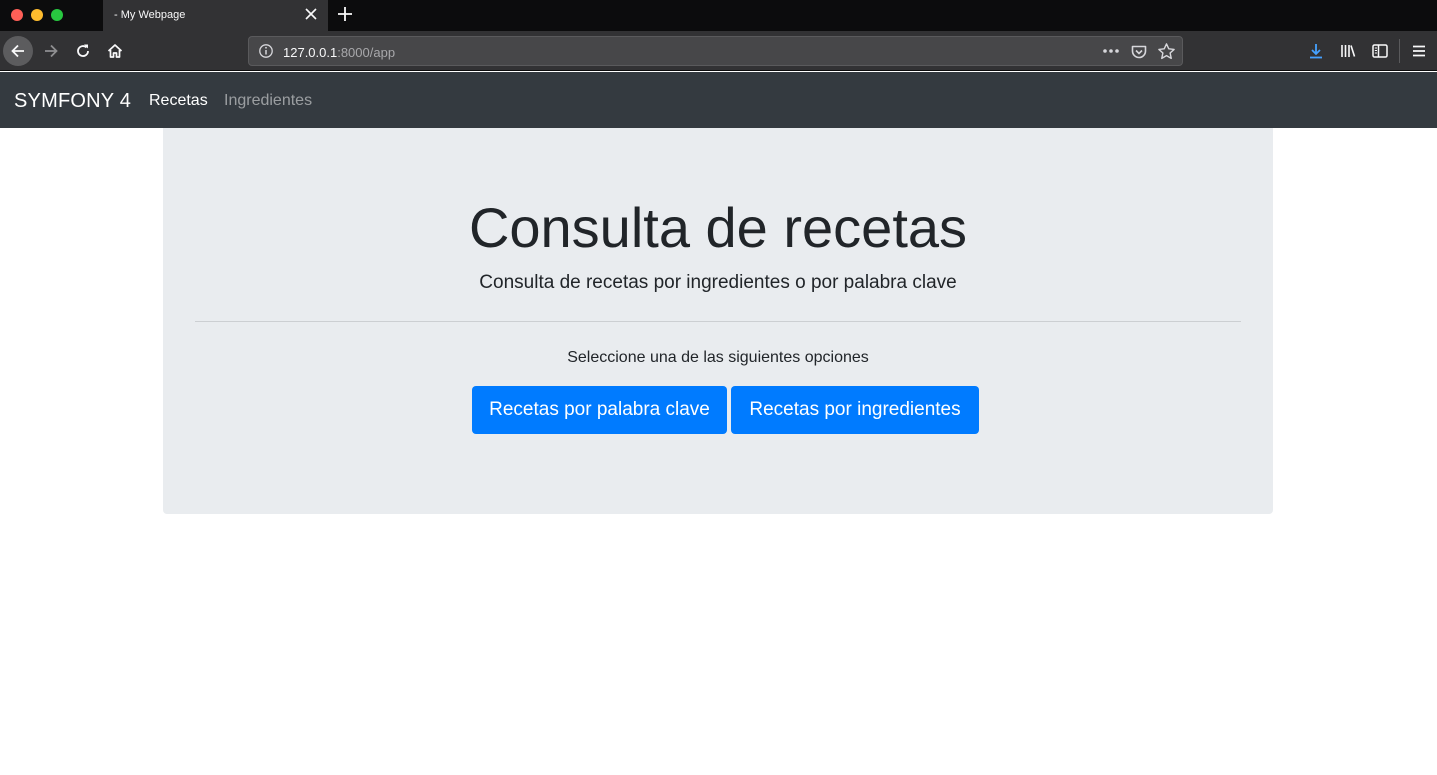 The image size is (1437, 775). I want to click on home-icon, so click(115, 51).